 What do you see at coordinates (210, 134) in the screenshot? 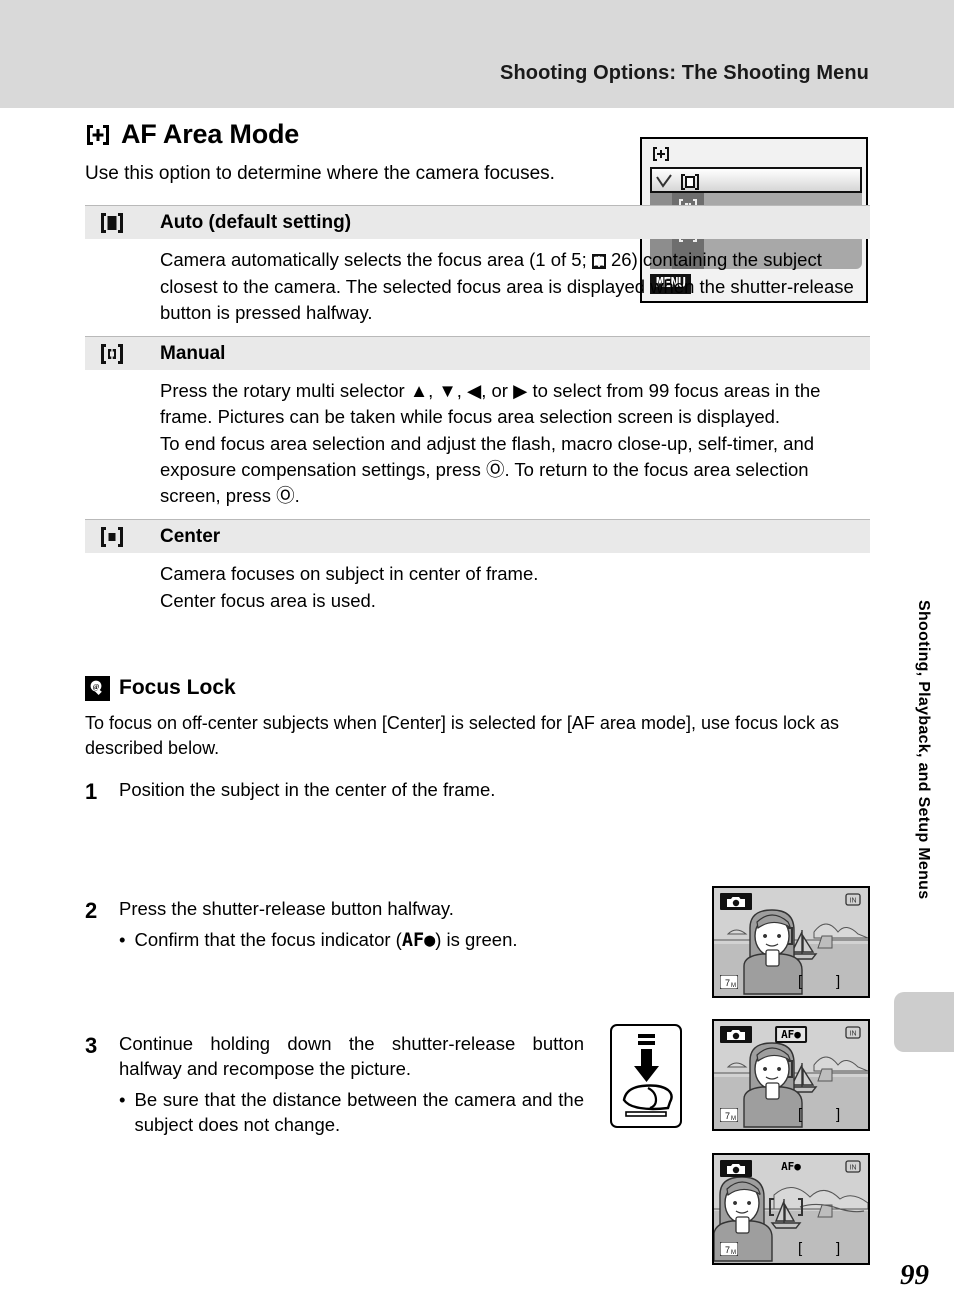
I see `page-title-text: AF Area Mode` at bounding box center [210, 134].